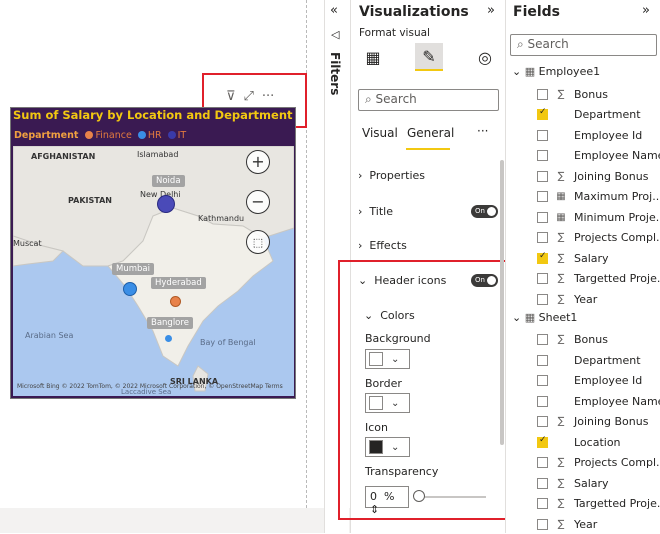 This screenshot has width=660, height=534. I want to click on field-name: Salary, so click(591, 483).